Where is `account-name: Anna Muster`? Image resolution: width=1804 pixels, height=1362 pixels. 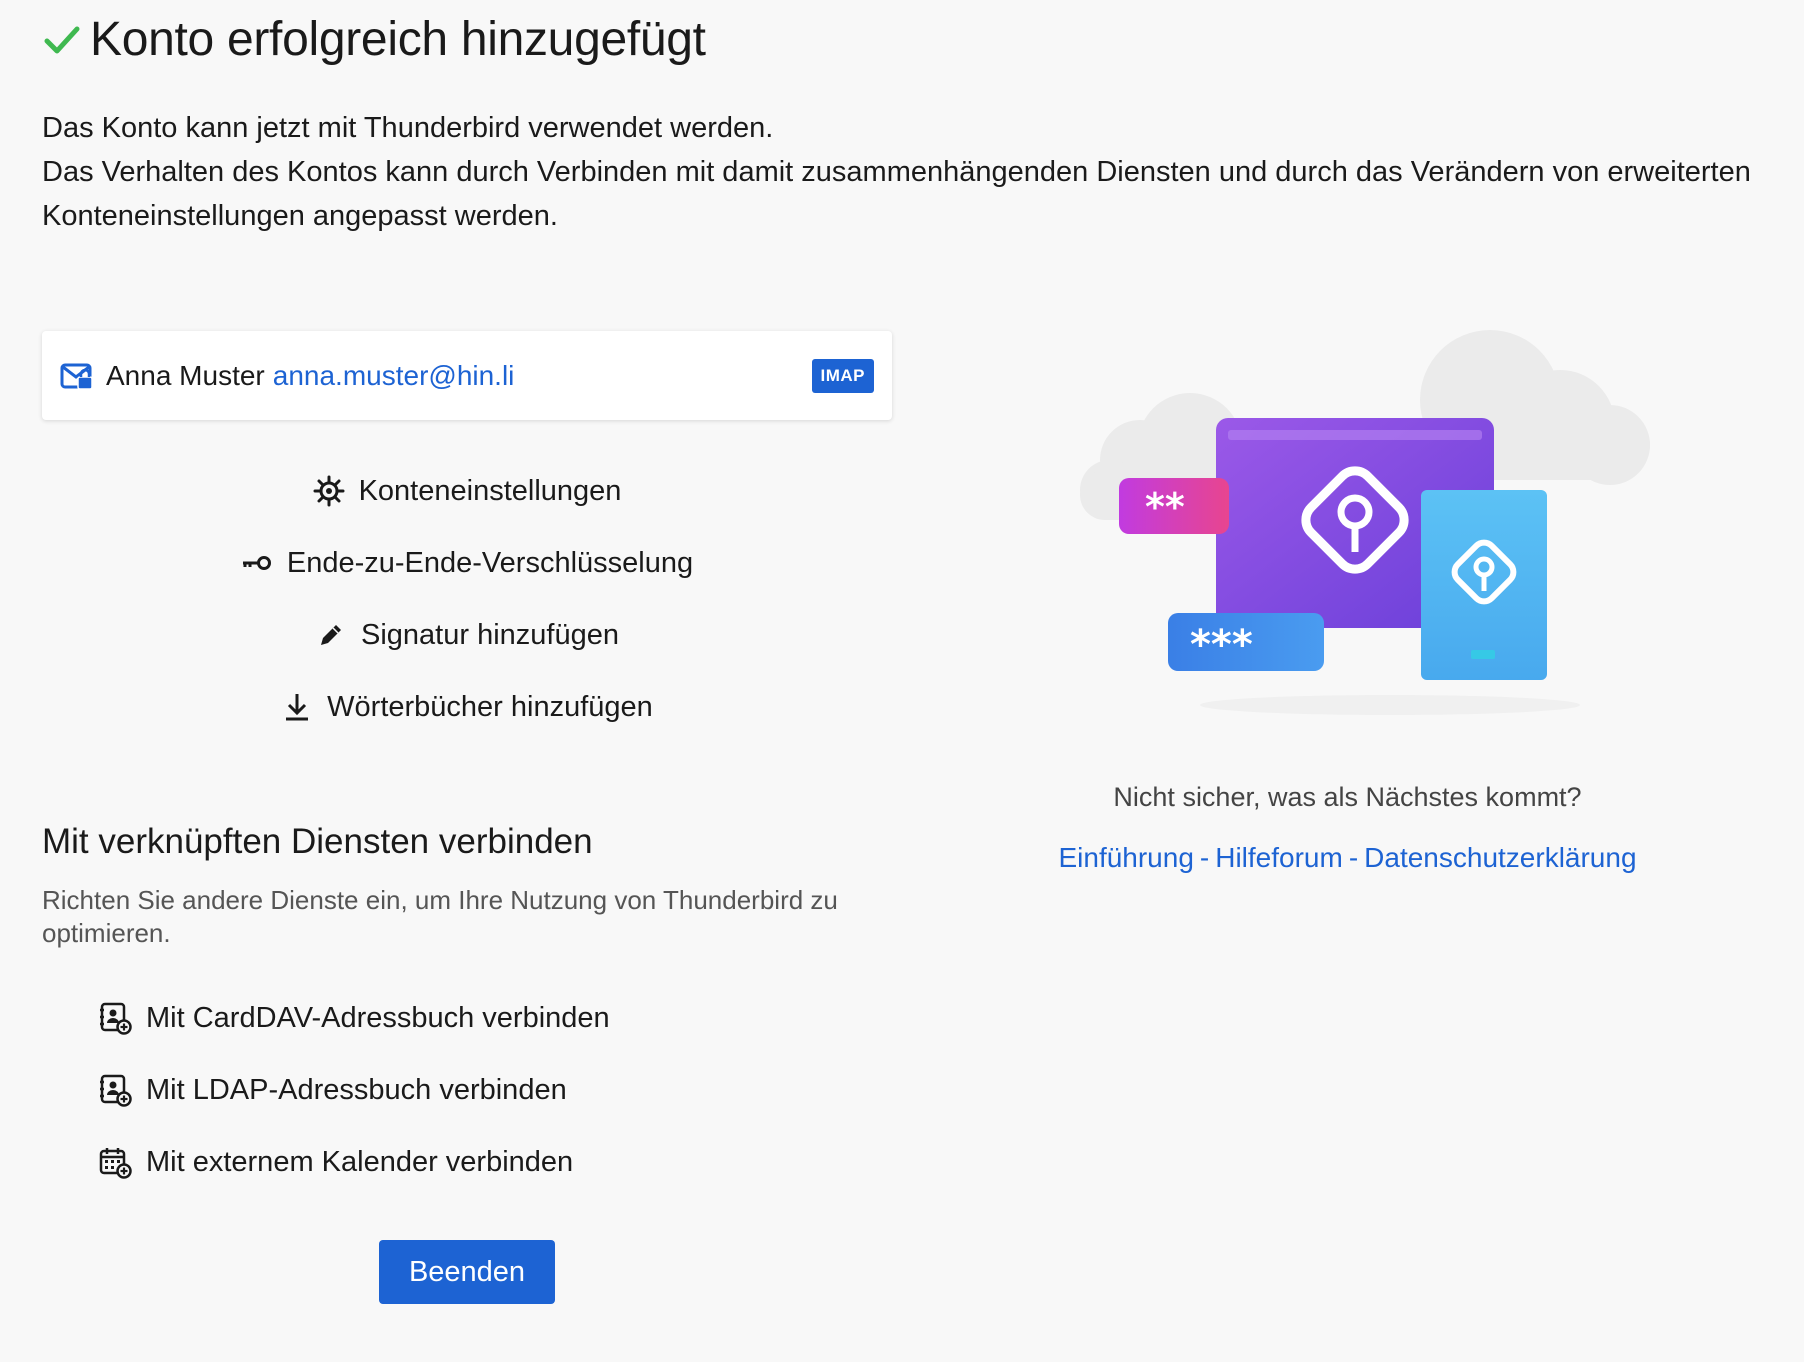
account-name: Anna Muster is located at coordinates (185, 375).